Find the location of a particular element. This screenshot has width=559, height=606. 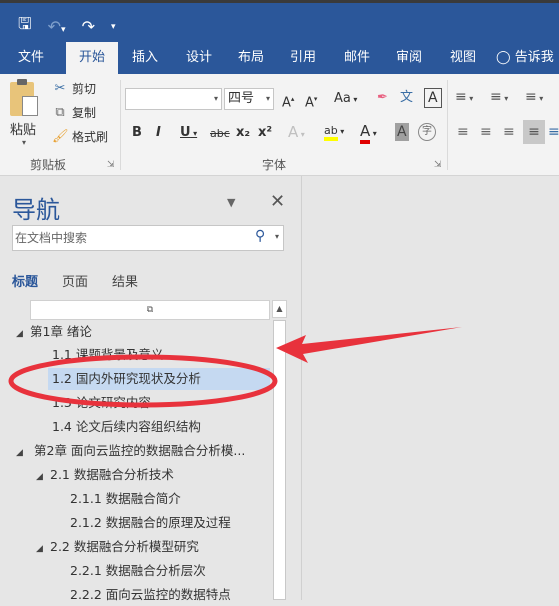

scissors-icon: ✂ is located at coordinates (60, 88).